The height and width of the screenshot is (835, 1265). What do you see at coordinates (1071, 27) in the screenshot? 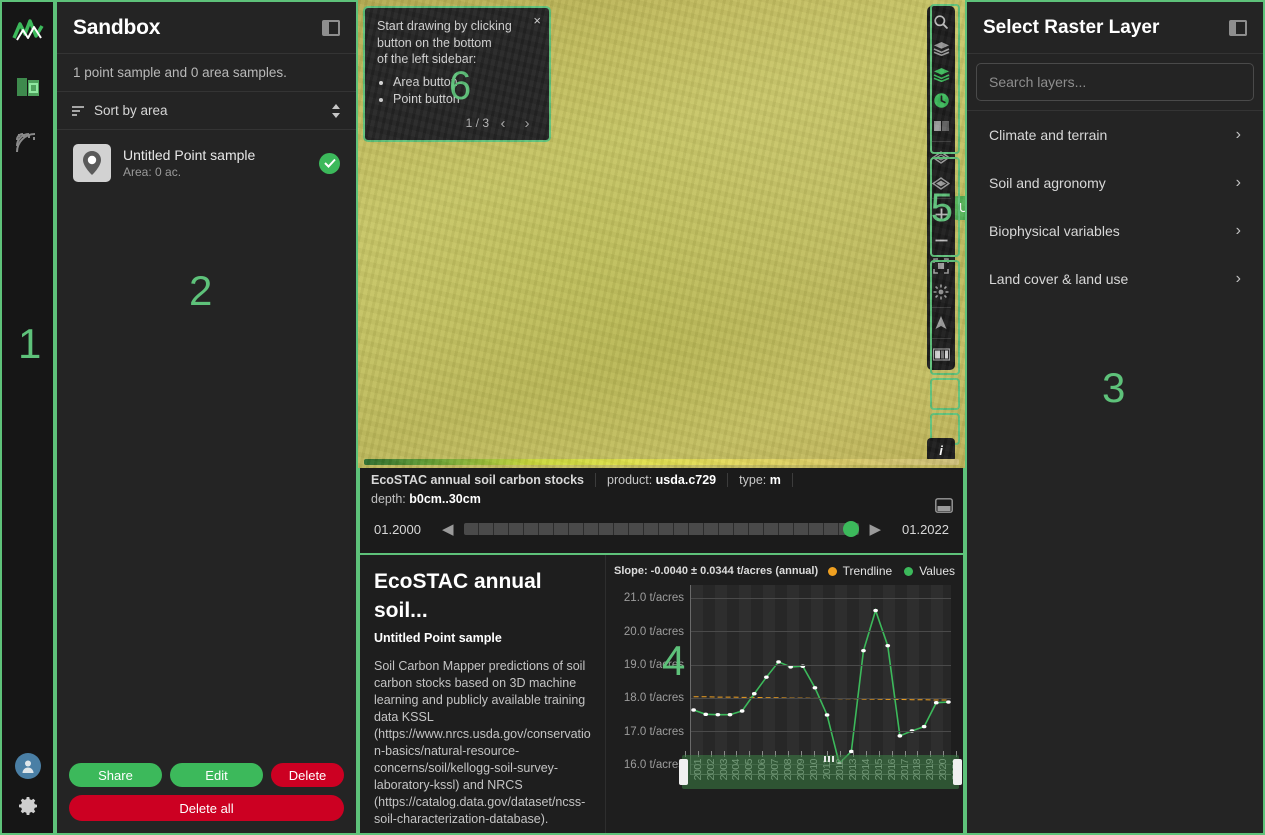
I see `raster-panel-title: Select Raster Layer` at bounding box center [1071, 27].